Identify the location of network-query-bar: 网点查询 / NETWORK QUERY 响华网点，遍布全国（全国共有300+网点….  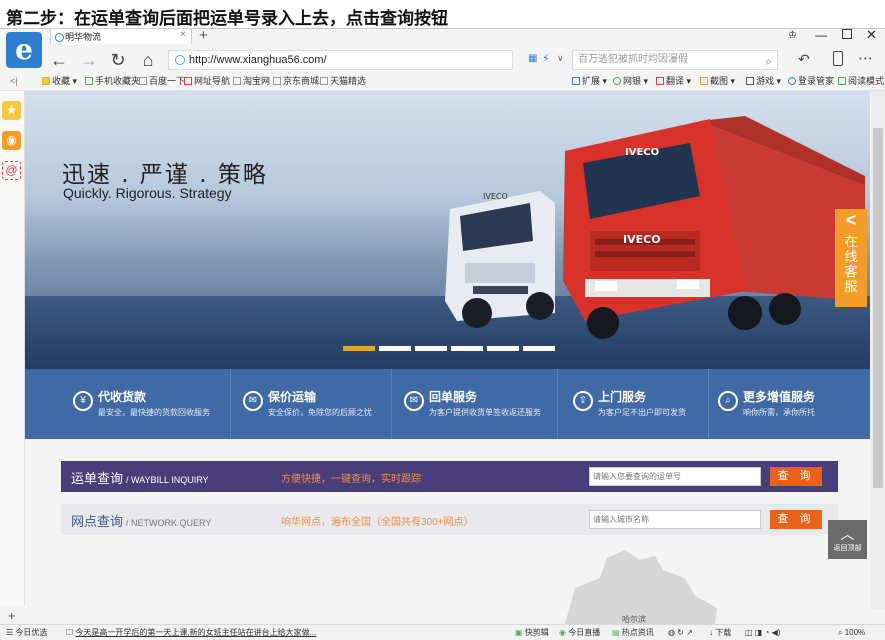
(449, 519).